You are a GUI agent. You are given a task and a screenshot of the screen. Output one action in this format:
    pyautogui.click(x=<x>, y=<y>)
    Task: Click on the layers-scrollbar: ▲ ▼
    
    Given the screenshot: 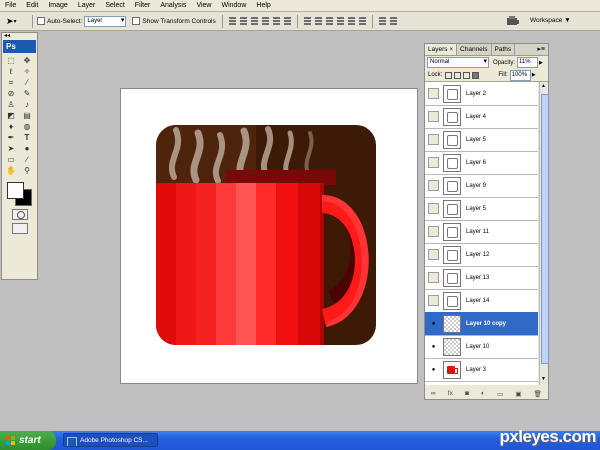 What is the action you would take?
    pyautogui.click(x=544, y=233)
    